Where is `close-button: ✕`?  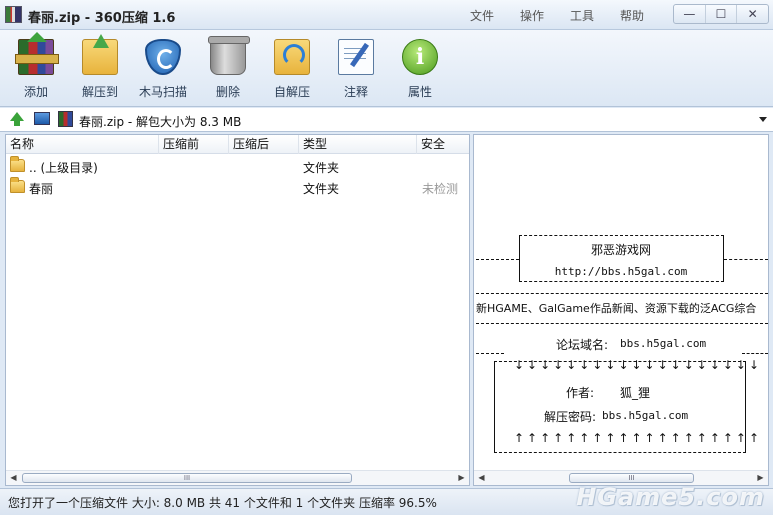
close-button: ✕ is located at coordinates (752, 14).